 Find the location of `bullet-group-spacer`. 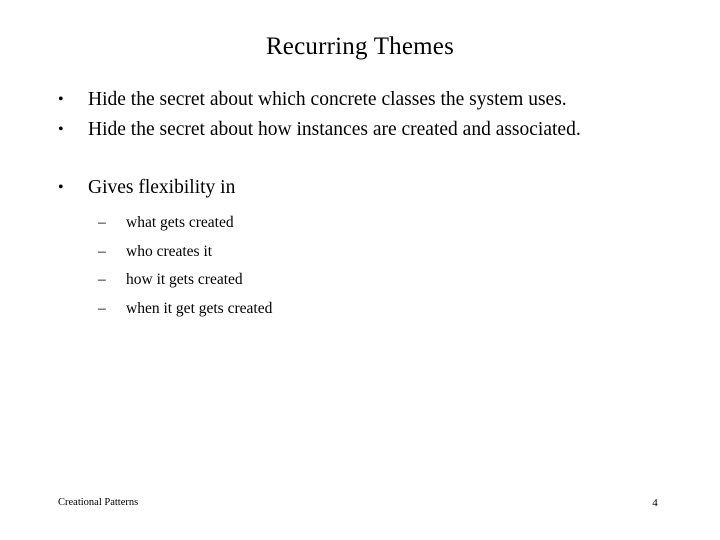

bullet-group-spacer is located at coordinates (362, 159).